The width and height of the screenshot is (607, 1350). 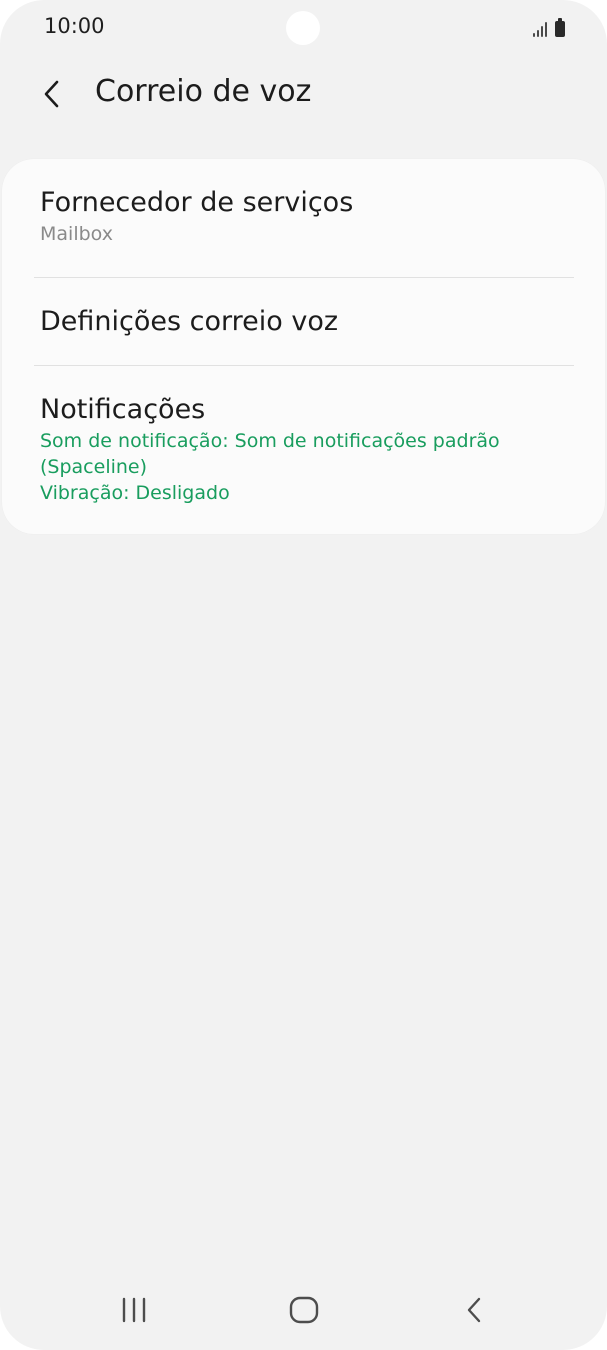 I want to click on signal-icon, so click(x=540, y=29).